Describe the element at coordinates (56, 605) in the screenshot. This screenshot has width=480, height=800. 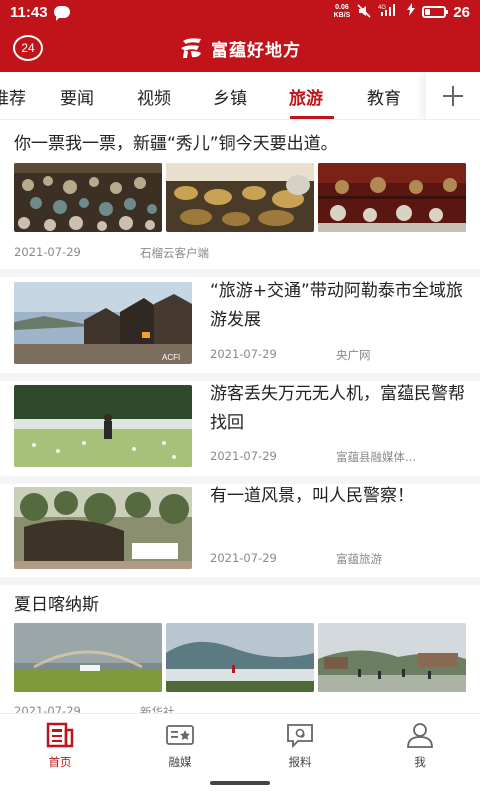
I see `news-title: 夏日喀纳斯` at that location.